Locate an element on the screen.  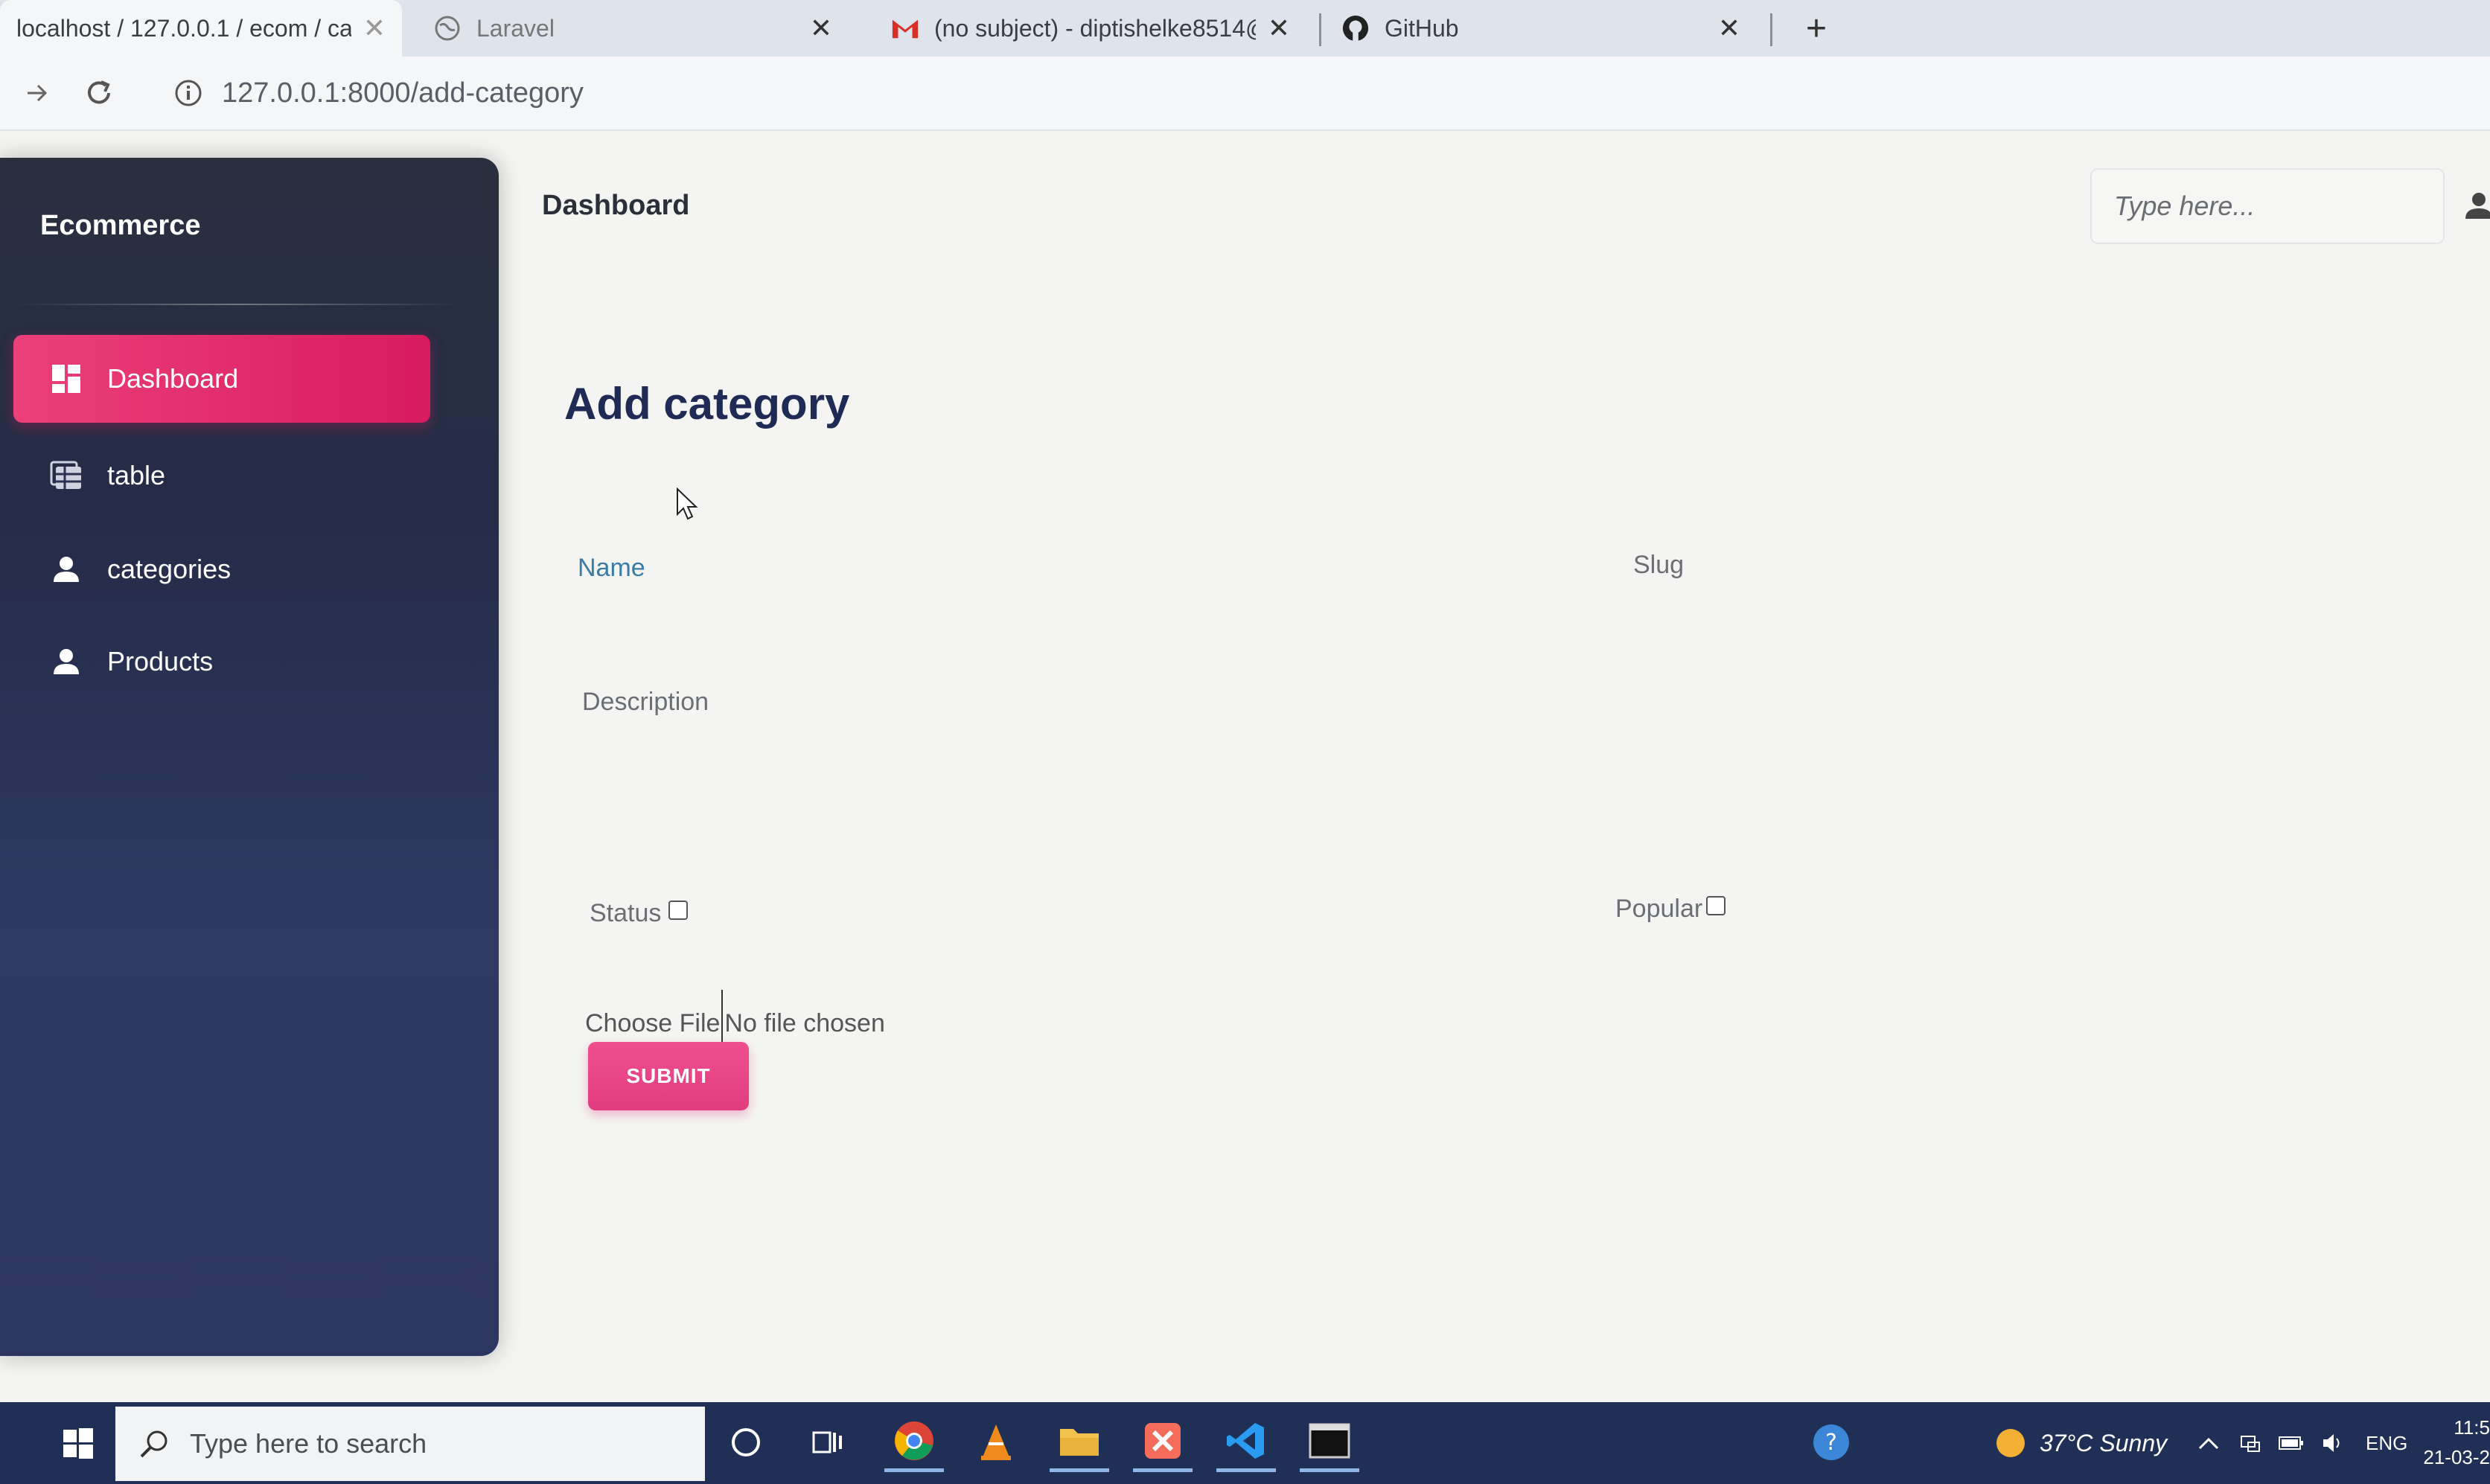
weather-text: 37°C Sunny is located at coordinates (2104, 1442).